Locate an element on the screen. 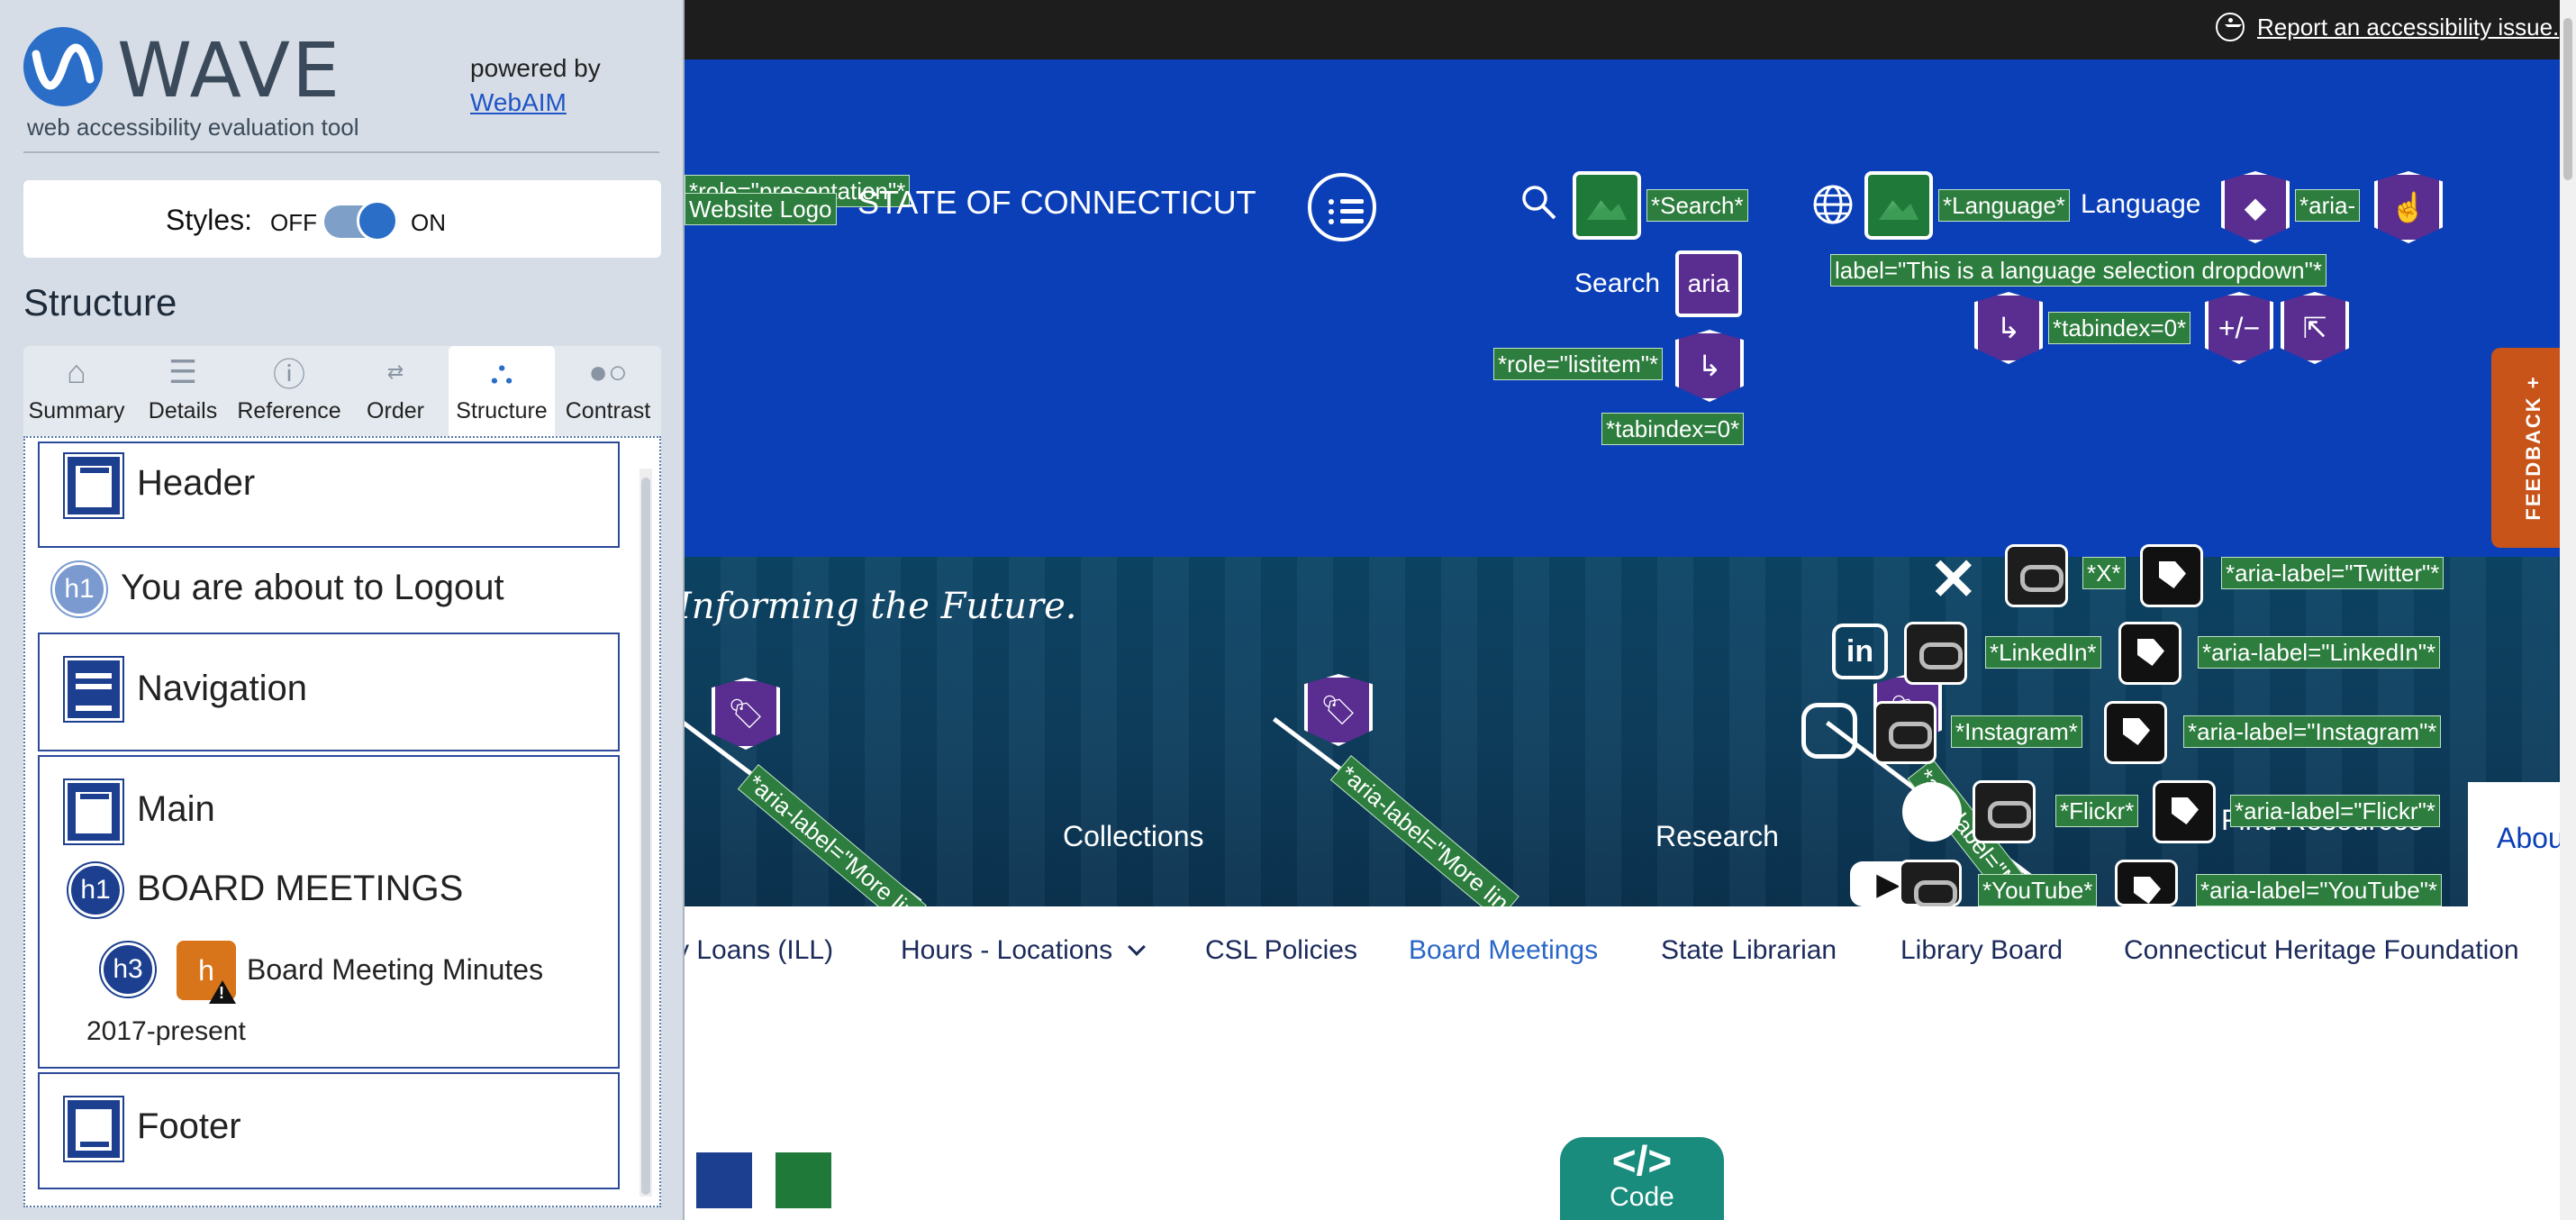 The image size is (2576, 1220). wave-label-listitem: *role="listitem"* is located at coordinates (1578, 364).